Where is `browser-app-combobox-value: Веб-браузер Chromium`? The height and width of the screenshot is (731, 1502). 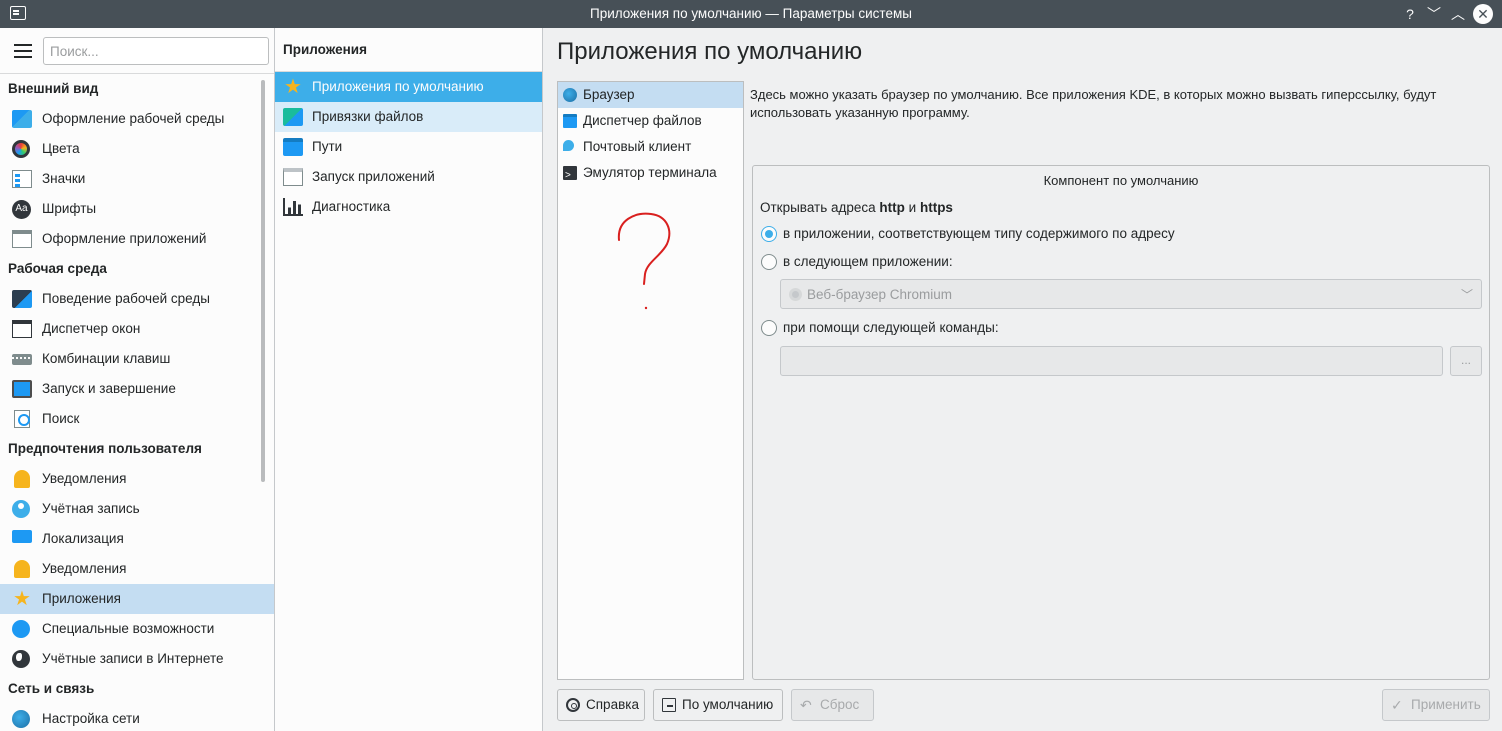
browser-app-combobox-value: Веб-браузер Chromium is located at coordinates (879, 294).